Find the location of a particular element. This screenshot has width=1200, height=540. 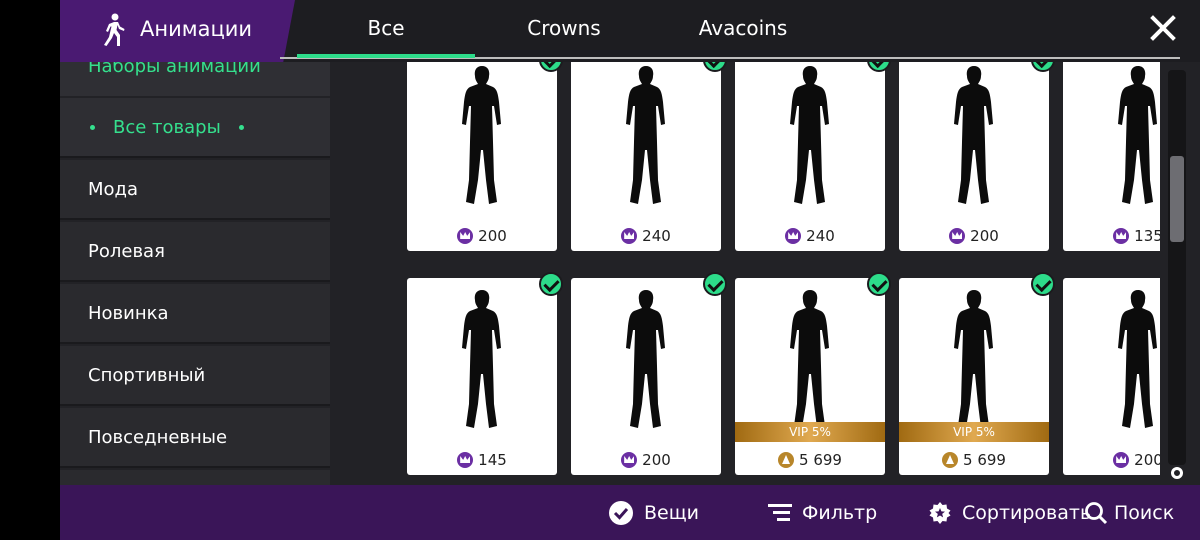

tab-all: Все is located at coordinates (386, 28).